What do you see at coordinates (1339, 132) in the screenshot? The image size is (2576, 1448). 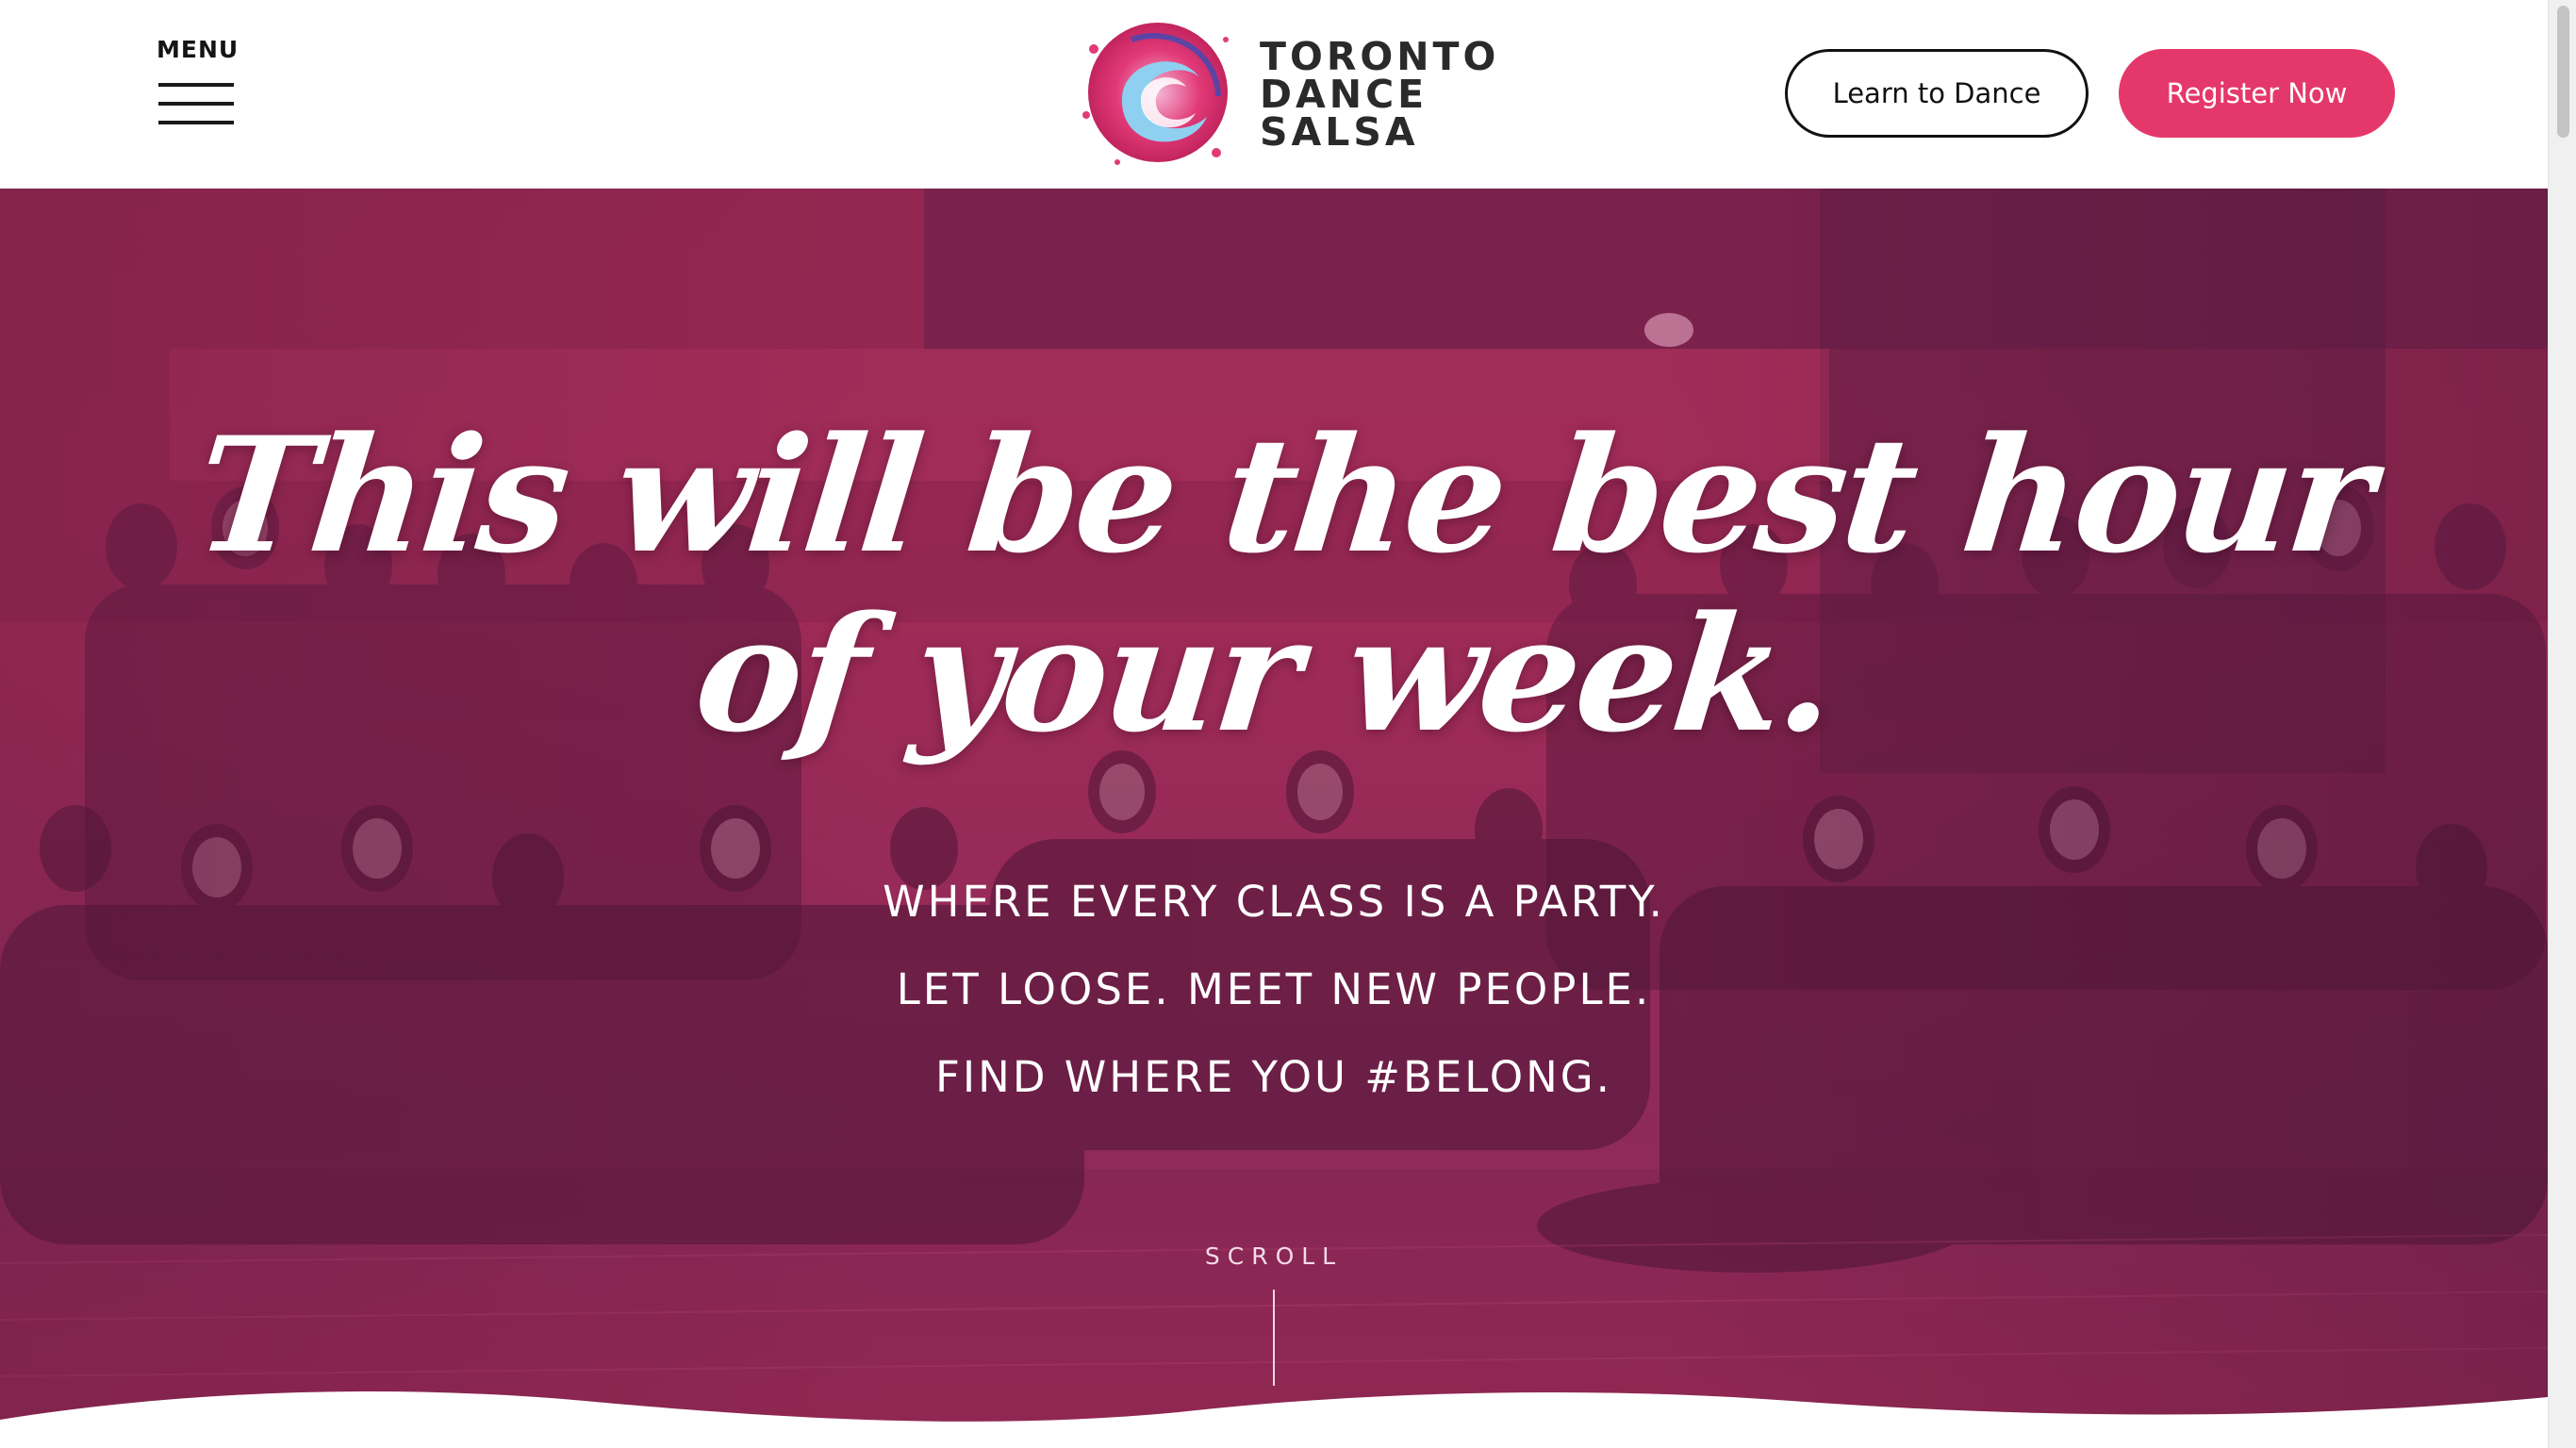 I see `logo-line: SALSA` at bounding box center [1339, 132].